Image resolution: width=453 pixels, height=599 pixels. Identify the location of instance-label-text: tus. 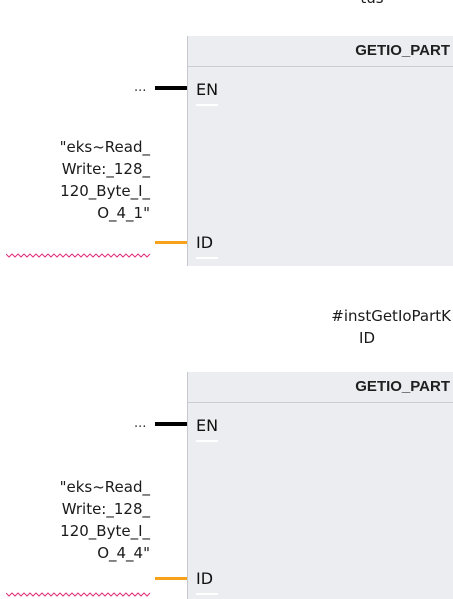
(372, 3).